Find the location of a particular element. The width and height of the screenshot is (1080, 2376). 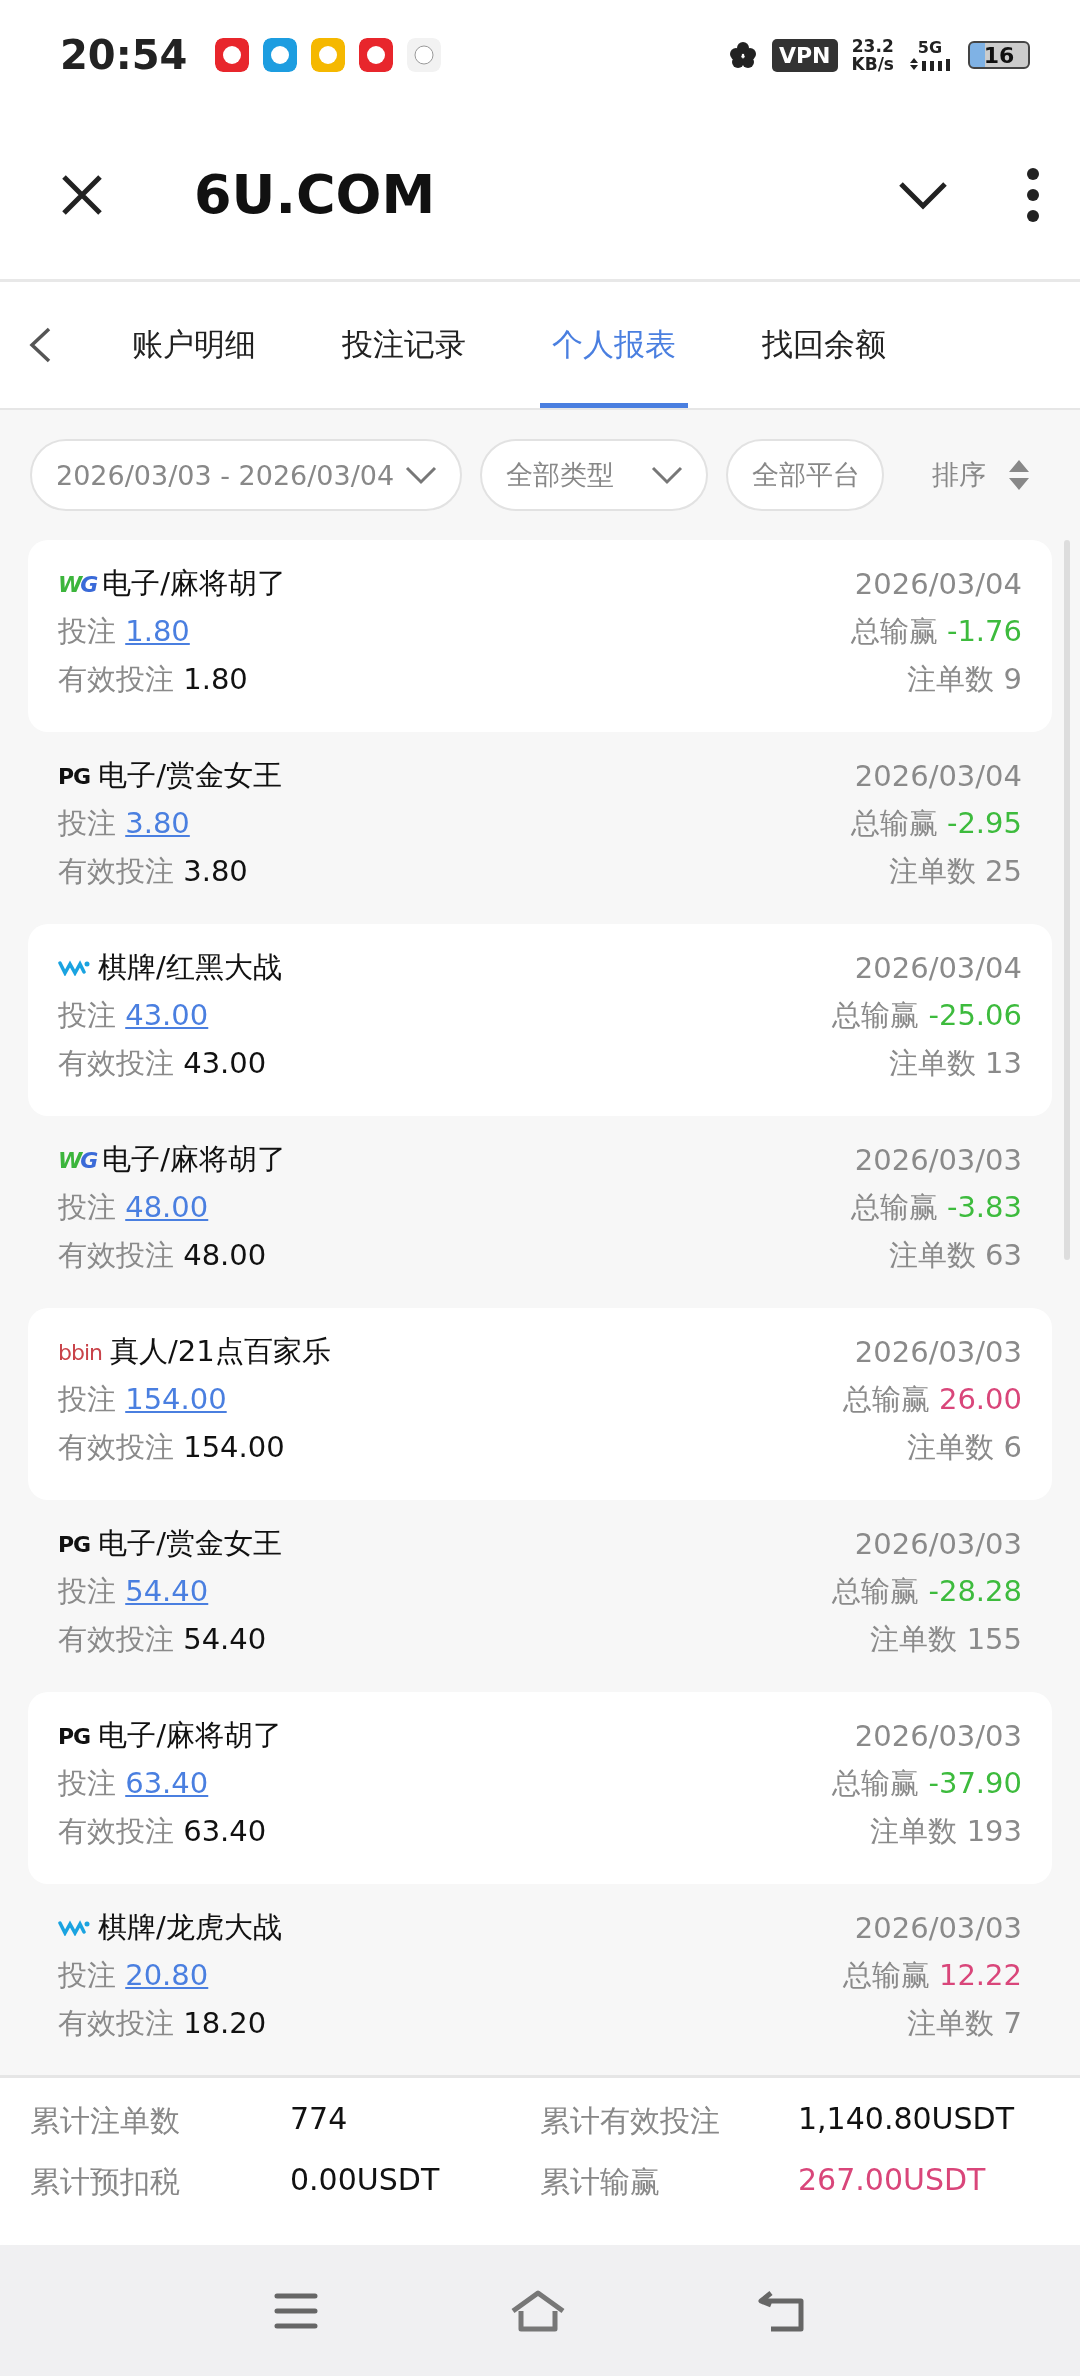

provider-logo: WG is located at coordinates (77, 584).